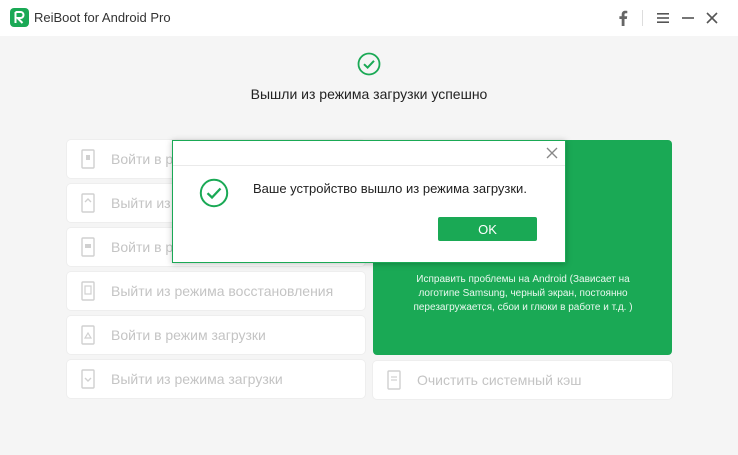  What do you see at coordinates (214, 195) in the screenshot?
I see `dialog-check-icon` at bounding box center [214, 195].